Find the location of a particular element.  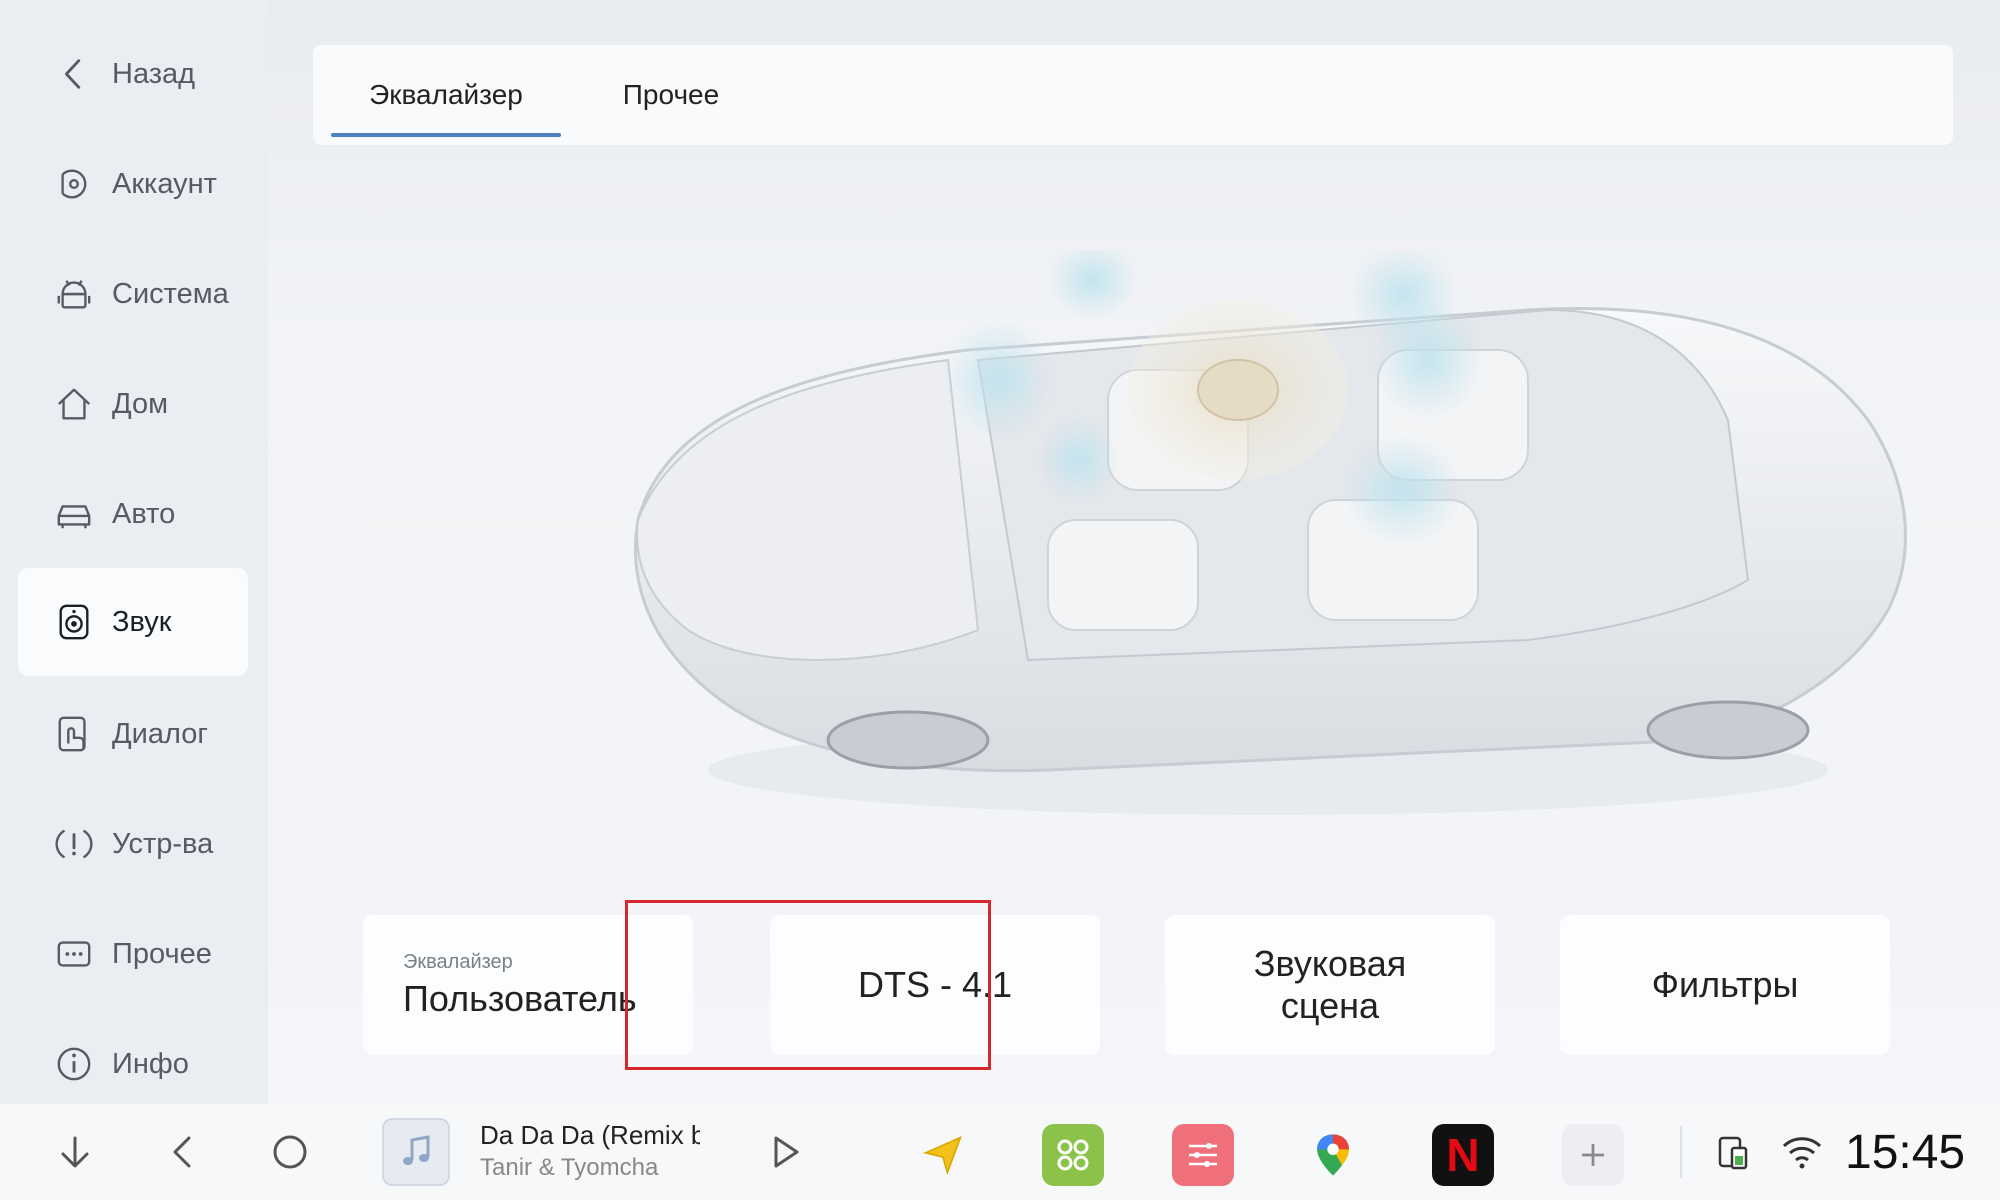

sidebar-item-auto: Авто is located at coordinates (133, 514).